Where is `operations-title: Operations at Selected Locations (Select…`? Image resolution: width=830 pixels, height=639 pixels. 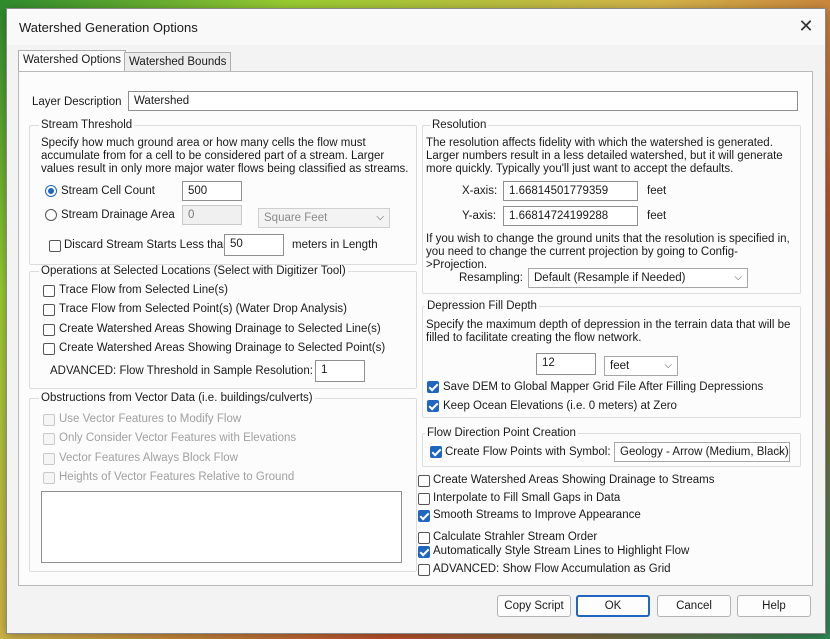 operations-title: Operations at Selected Locations (Select… is located at coordinates (193, 271).